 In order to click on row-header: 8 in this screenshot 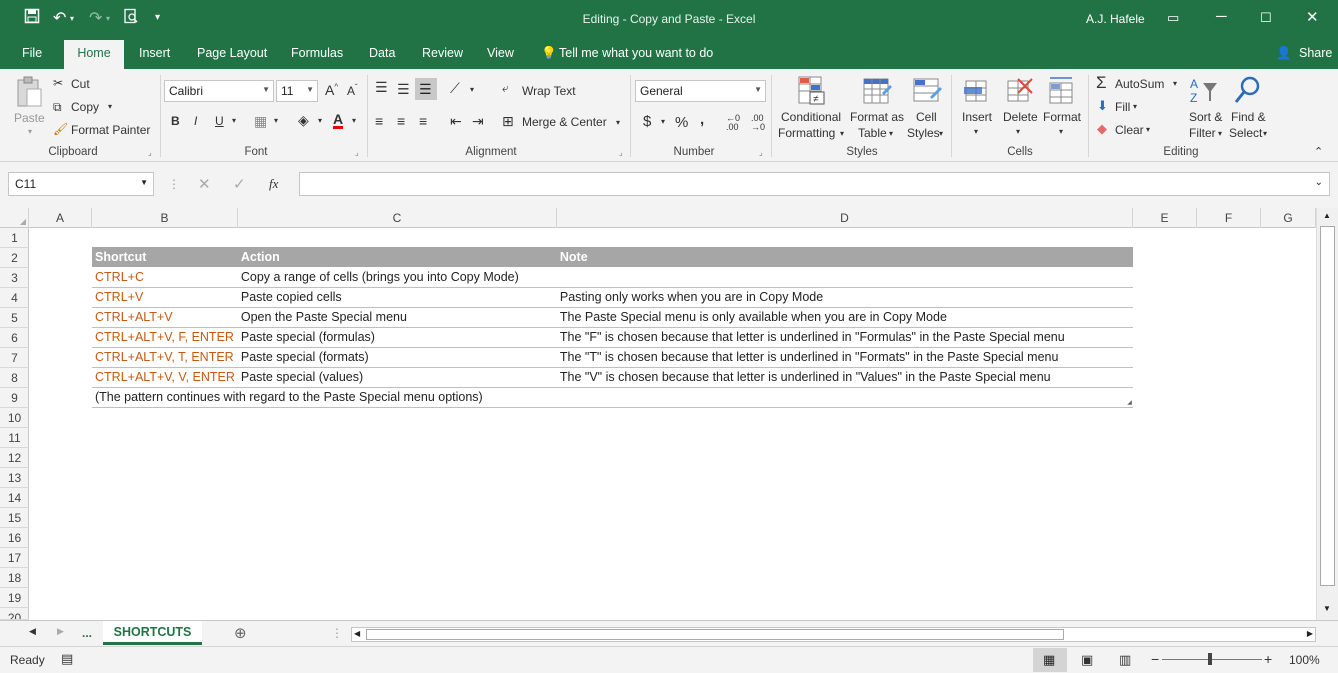, I will do `click(14, 378)`.